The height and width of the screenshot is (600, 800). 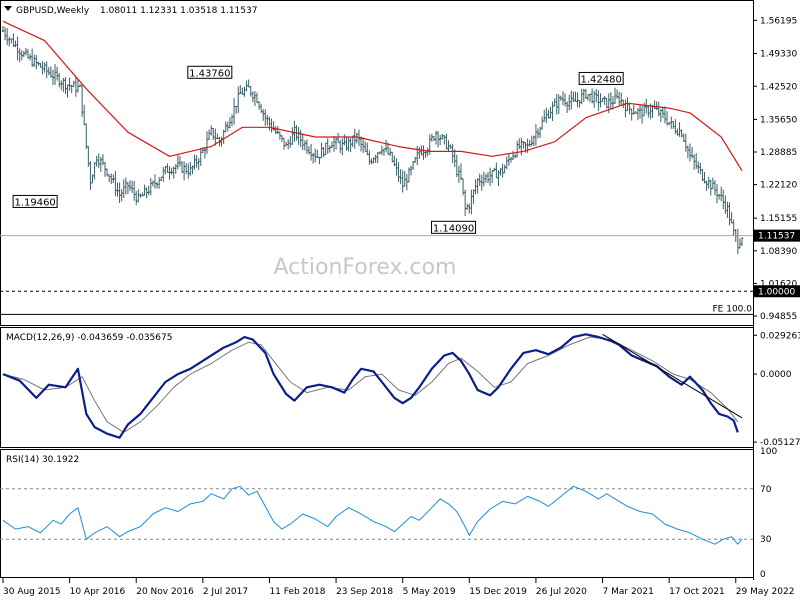 I want to click on macd-tick-label: 0.029261, so click(x=780, y=336).